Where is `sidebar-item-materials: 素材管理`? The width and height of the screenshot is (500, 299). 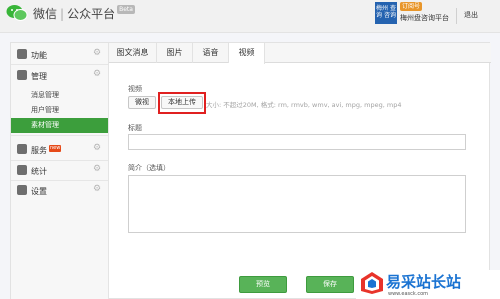
sidebar-item-materials: 素材管理 is located at coordinates (59, 125).